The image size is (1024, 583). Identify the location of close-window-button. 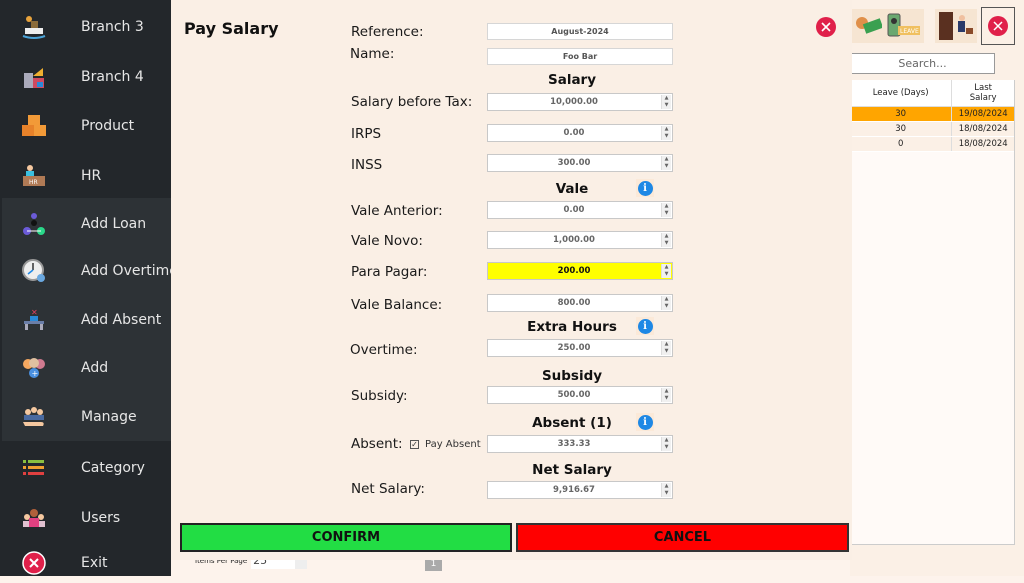
(998, 26).